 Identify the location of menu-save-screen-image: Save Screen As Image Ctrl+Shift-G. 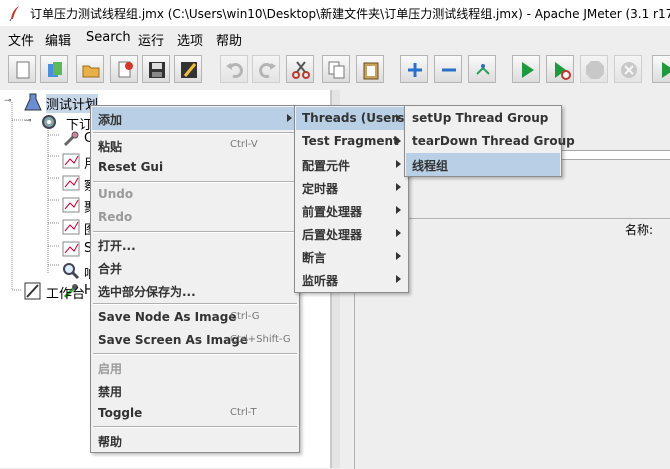
(195, 340).